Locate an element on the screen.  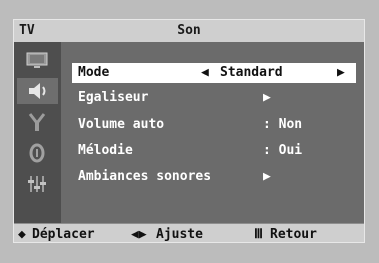
title-bar: TV Son is located at coordinates (189, 31).